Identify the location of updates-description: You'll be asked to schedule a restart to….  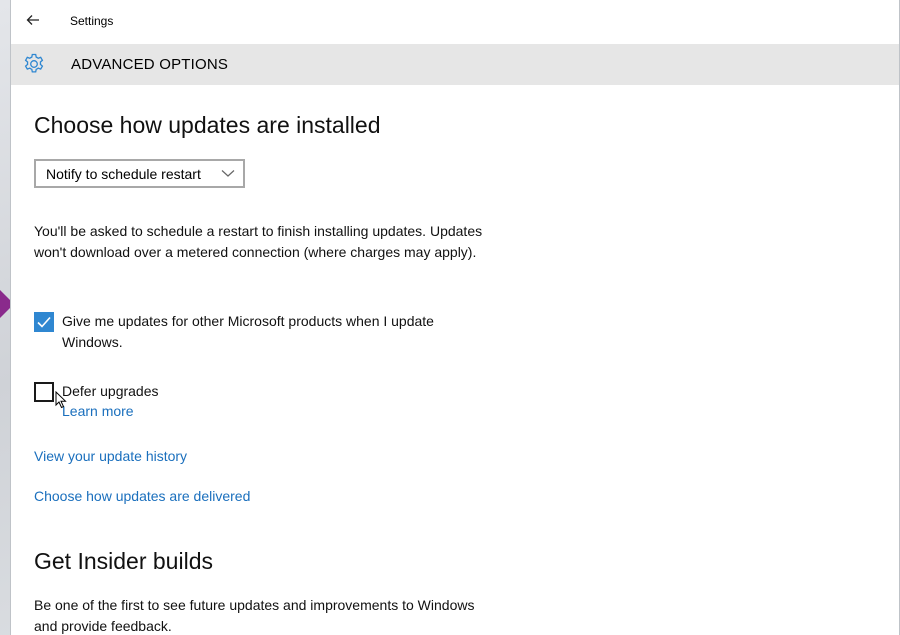
(258, 241).